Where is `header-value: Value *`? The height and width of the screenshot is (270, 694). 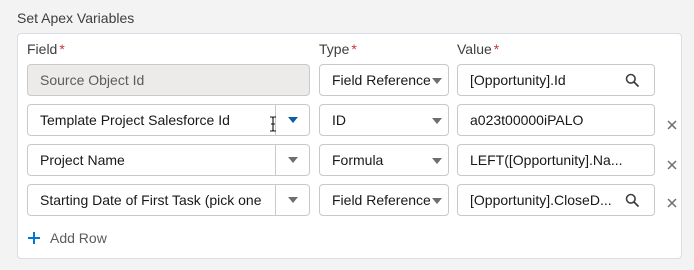
header-value: Value * is located at coordinates (478, 49).